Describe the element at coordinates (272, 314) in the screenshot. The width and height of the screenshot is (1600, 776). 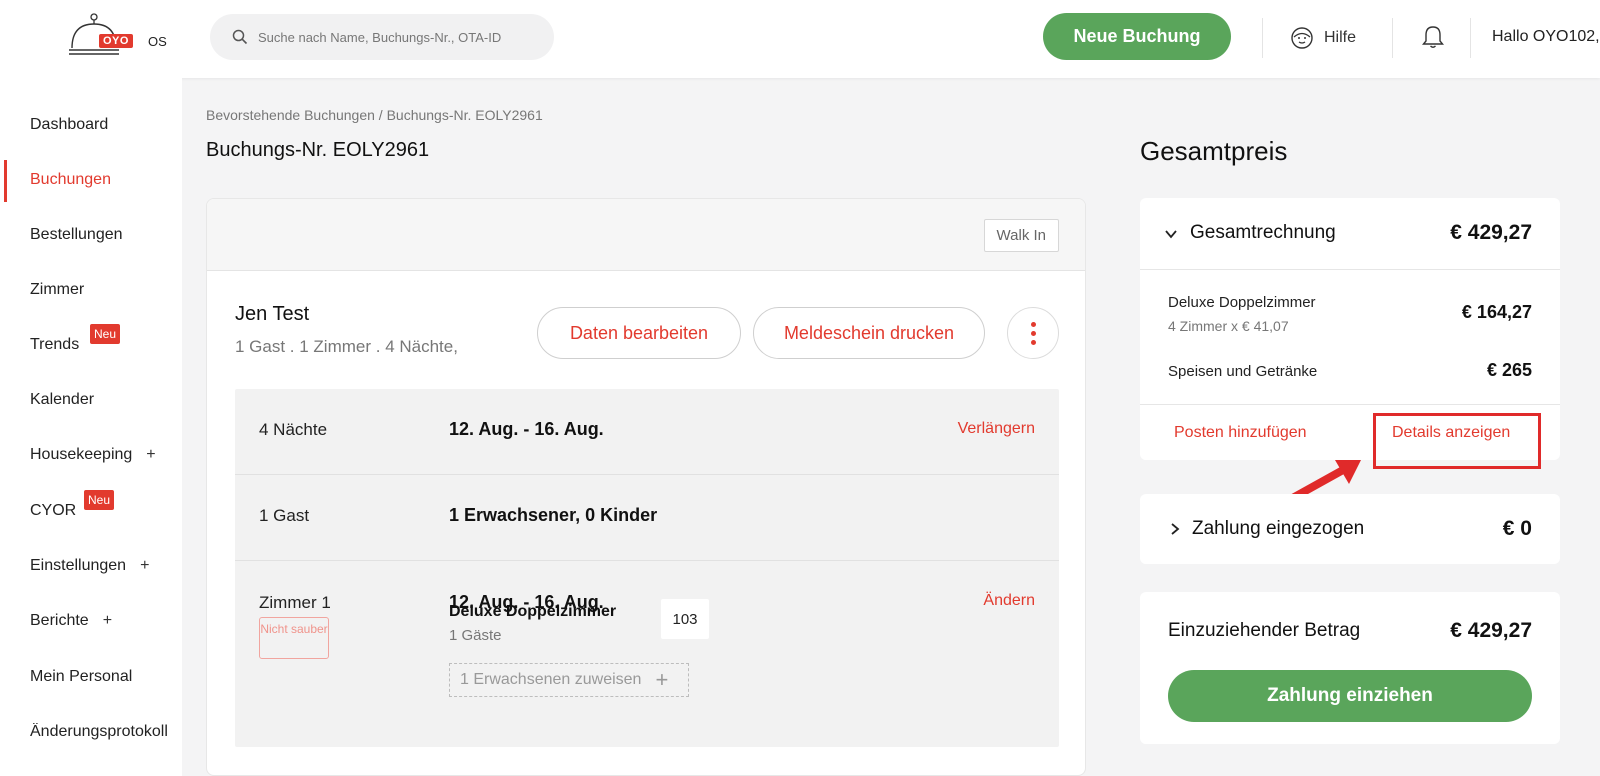
I see `guest-name: Jen Test` at that location.